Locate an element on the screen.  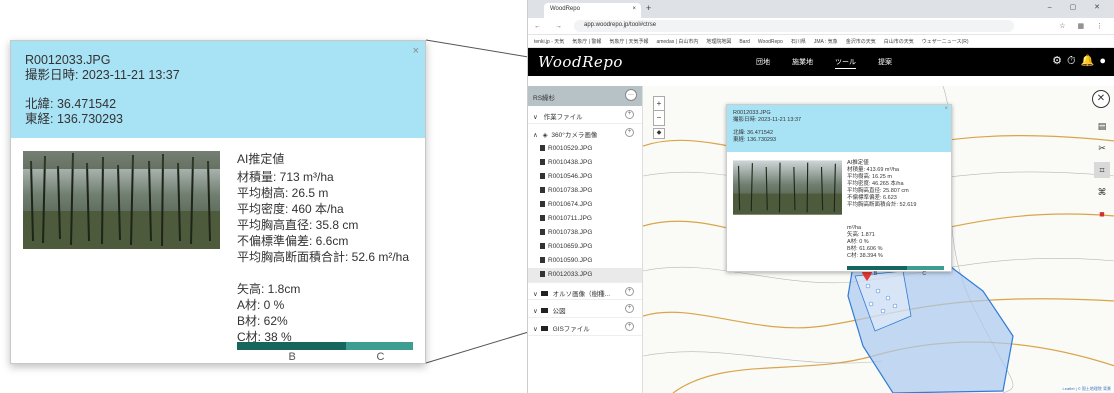
bookmark-item: amedas | 白山市内 is located at coordinates (677, 42).